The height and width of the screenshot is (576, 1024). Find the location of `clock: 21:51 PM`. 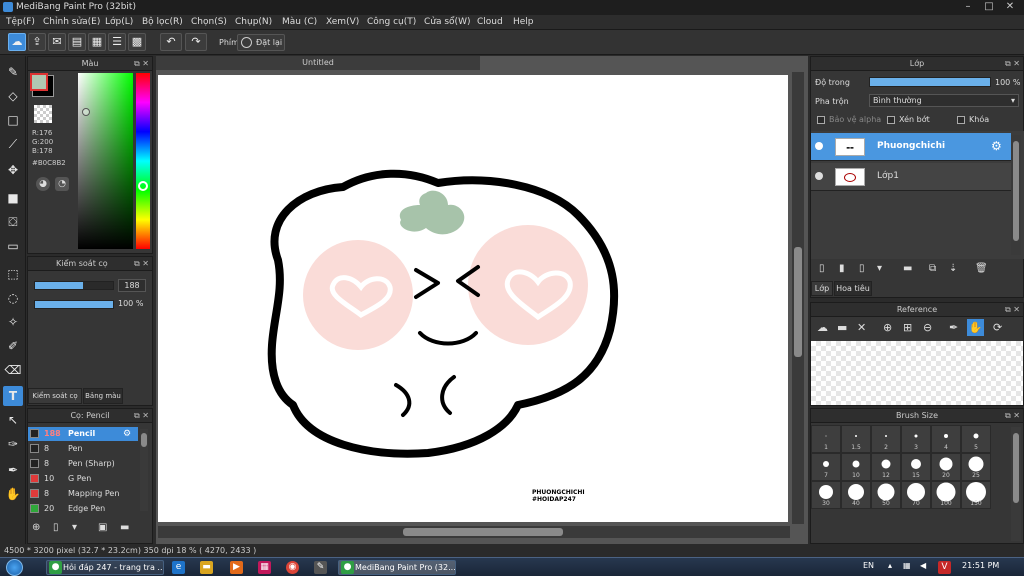

clock: 21:51 PM is located at coordinates (980, 565).